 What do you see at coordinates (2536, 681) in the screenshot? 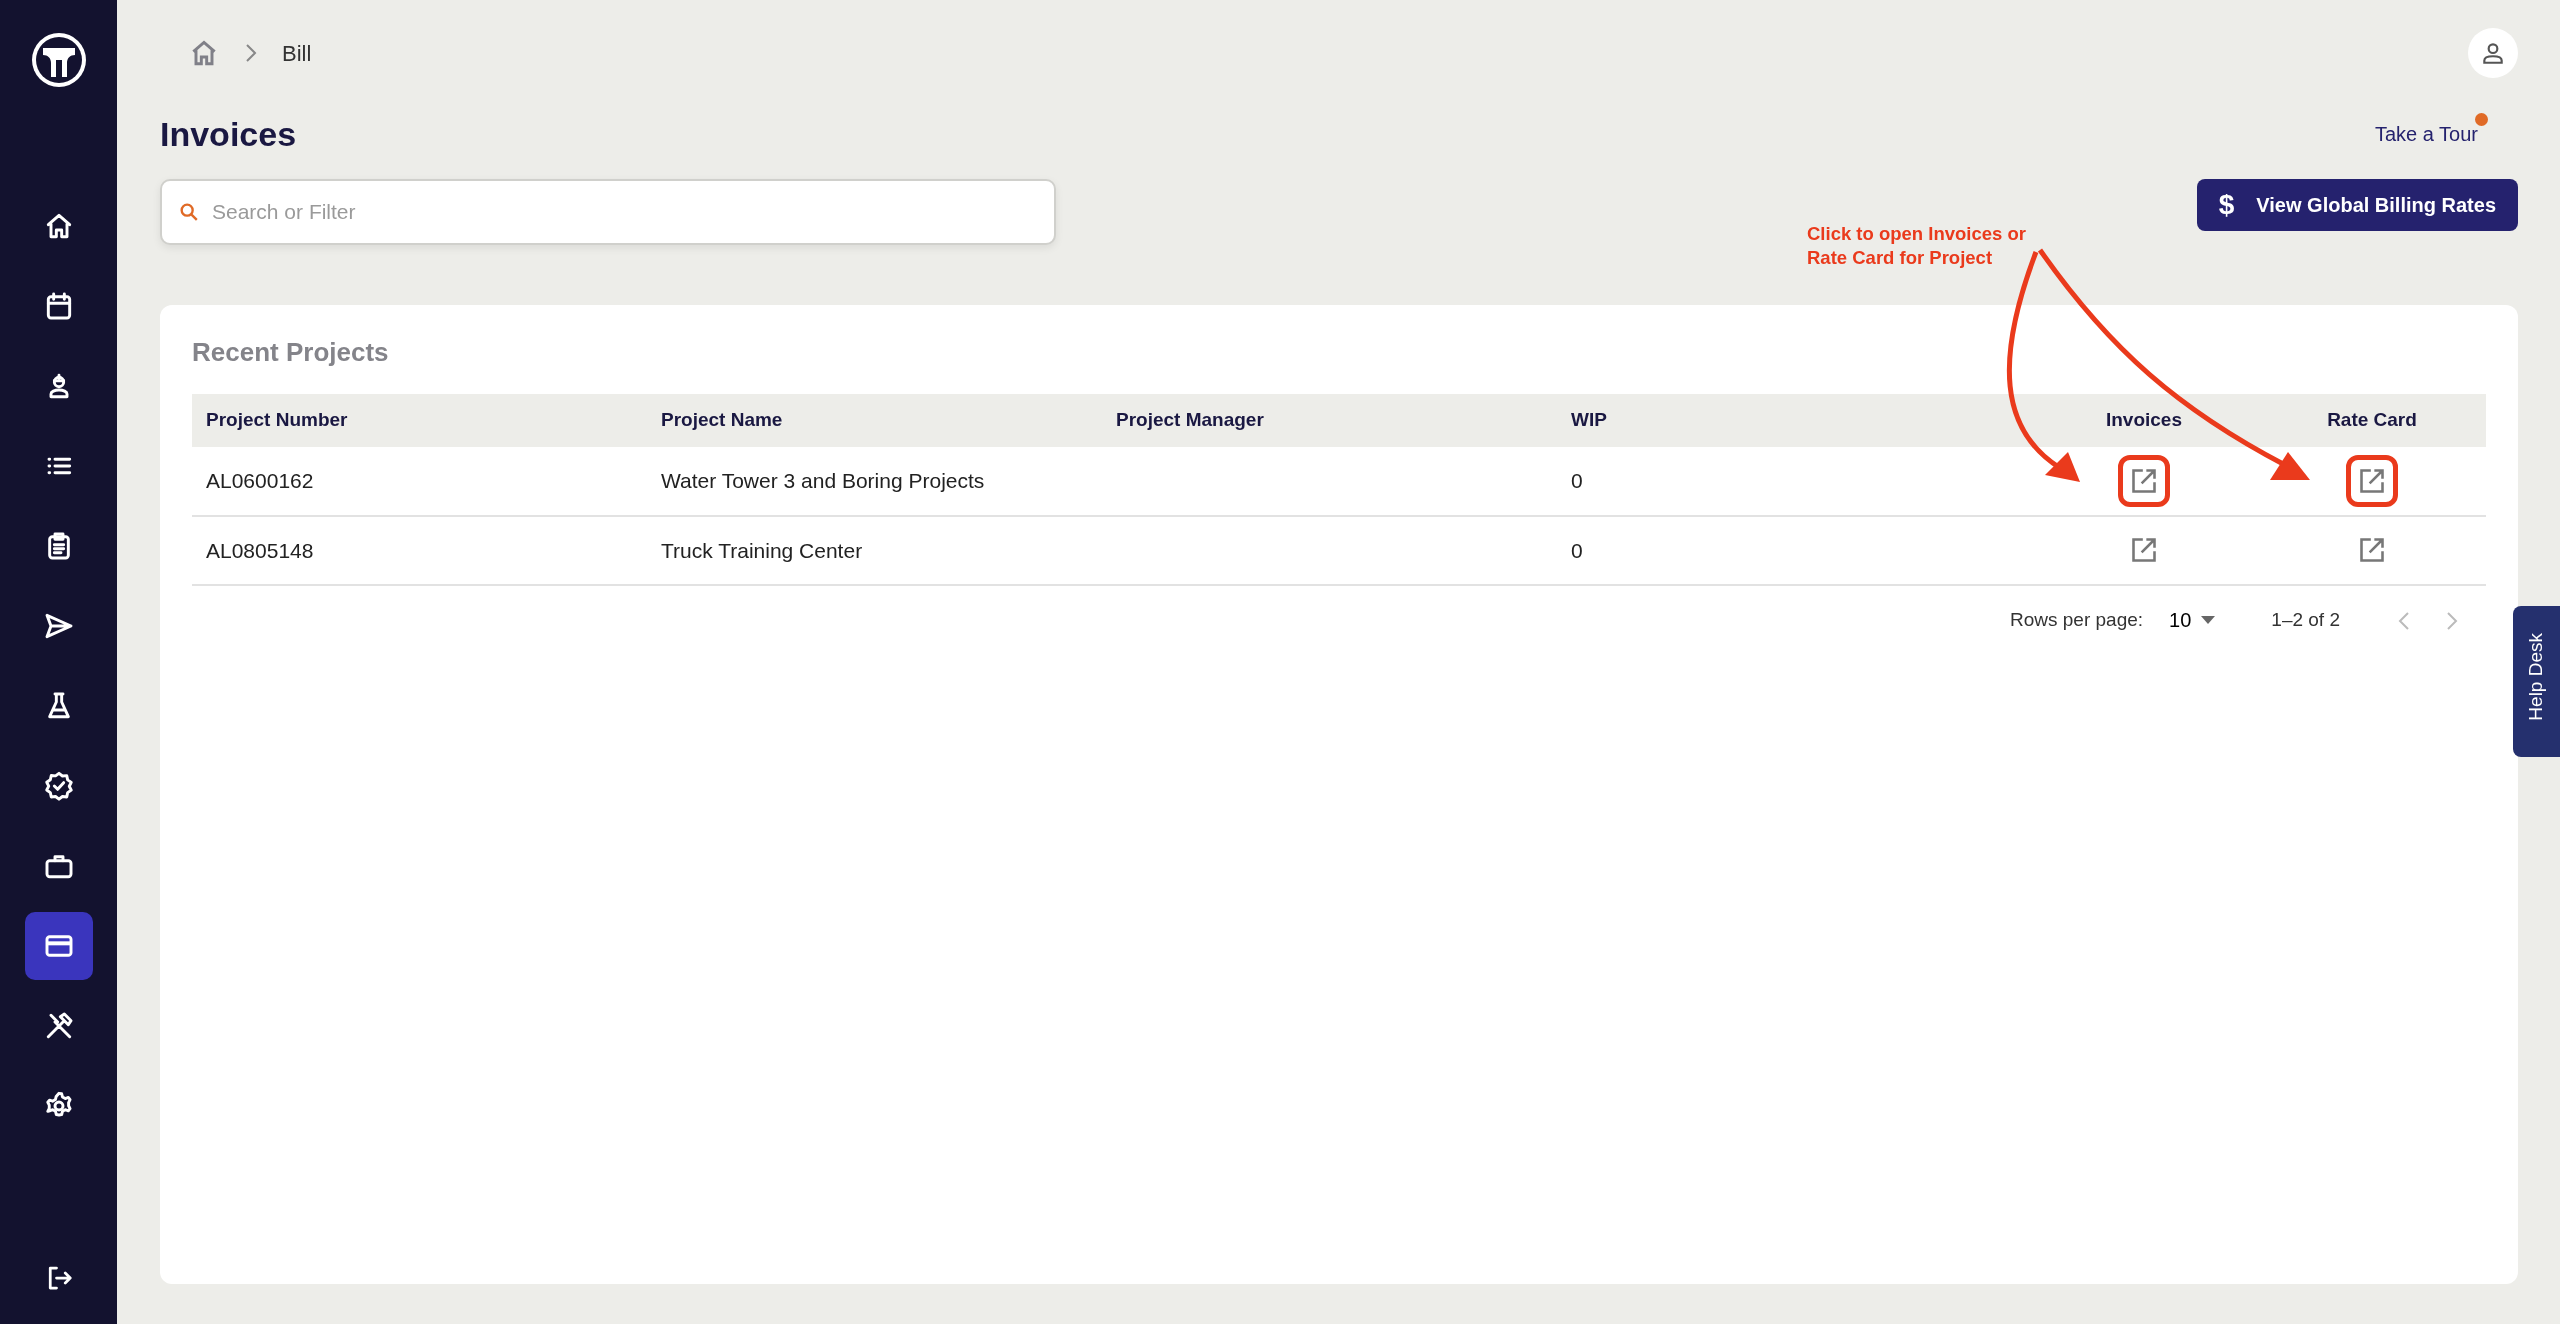
I see `help-desk-tab: Help Desk` at bounding box center [2536, 681].